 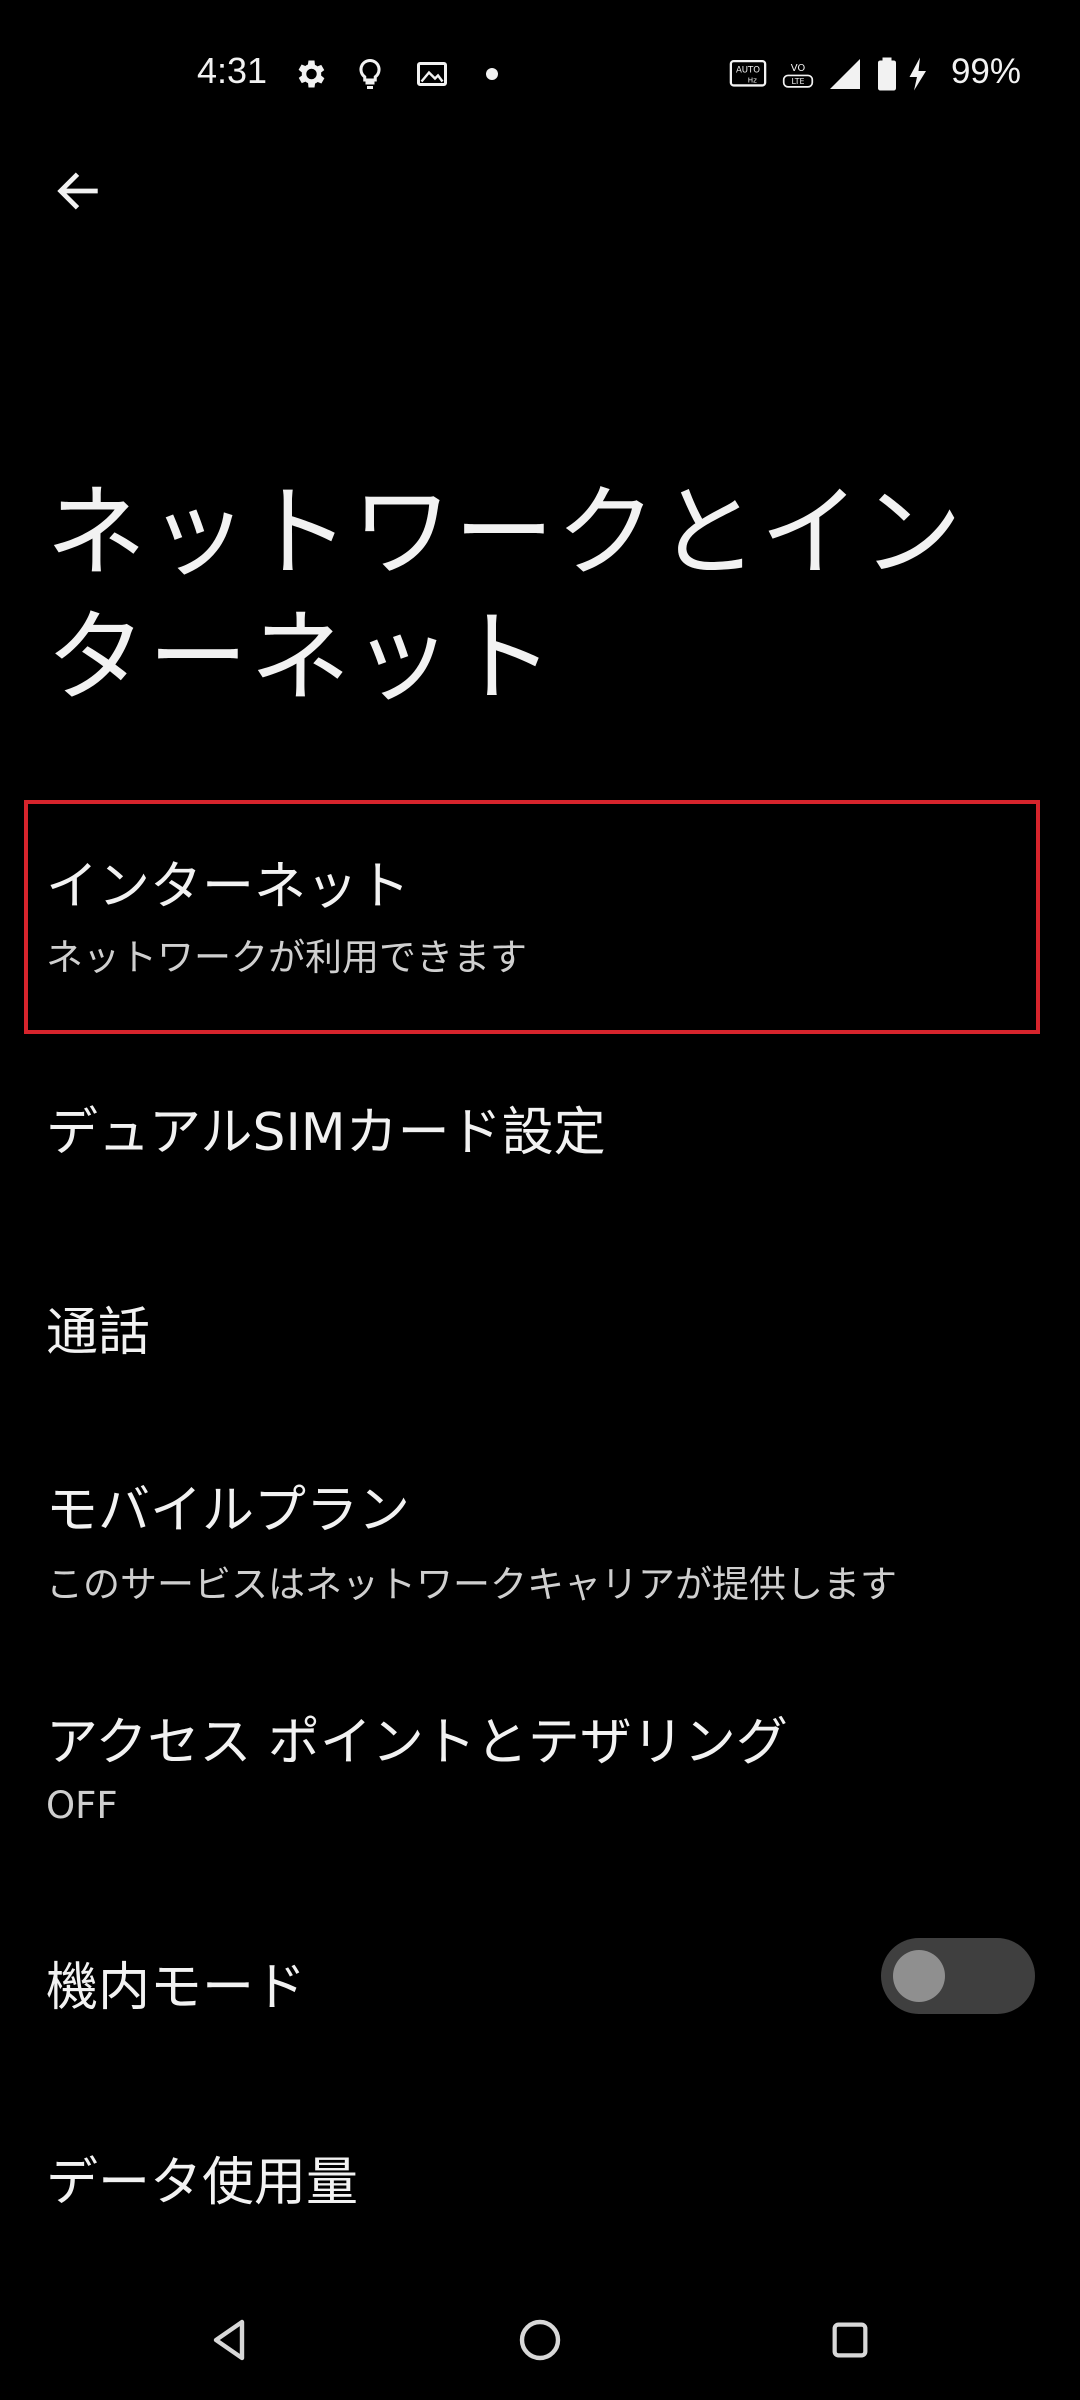 I want to click on page-title: ネットワークとインターネット, so click(x=505, y=595).